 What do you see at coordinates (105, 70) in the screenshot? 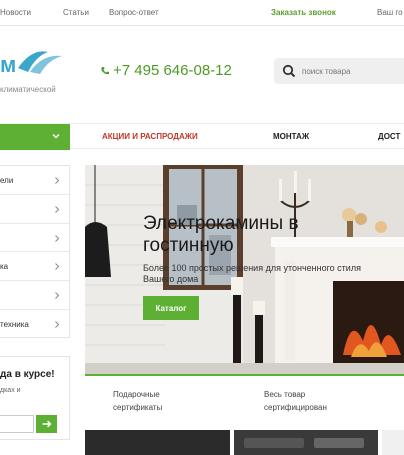
I see `phone-icon` at bounding box center [105, 70].